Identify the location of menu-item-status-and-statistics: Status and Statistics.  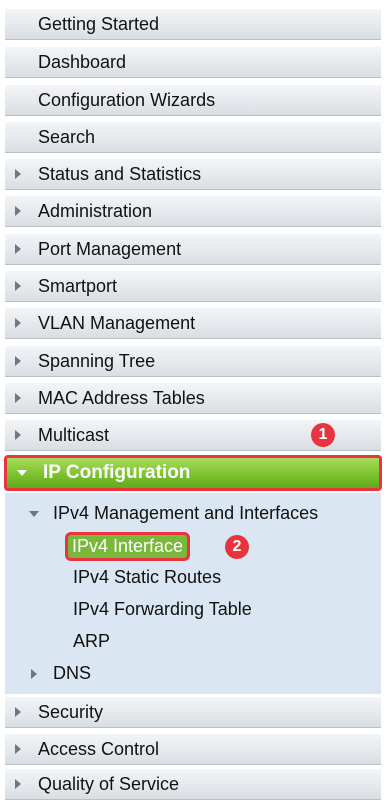
(193, 174).